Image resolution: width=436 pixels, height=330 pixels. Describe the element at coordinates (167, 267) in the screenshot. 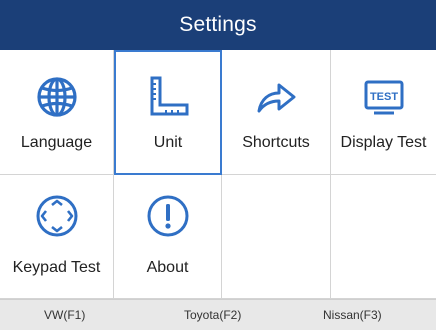

I see `tile-label: About` at that location.